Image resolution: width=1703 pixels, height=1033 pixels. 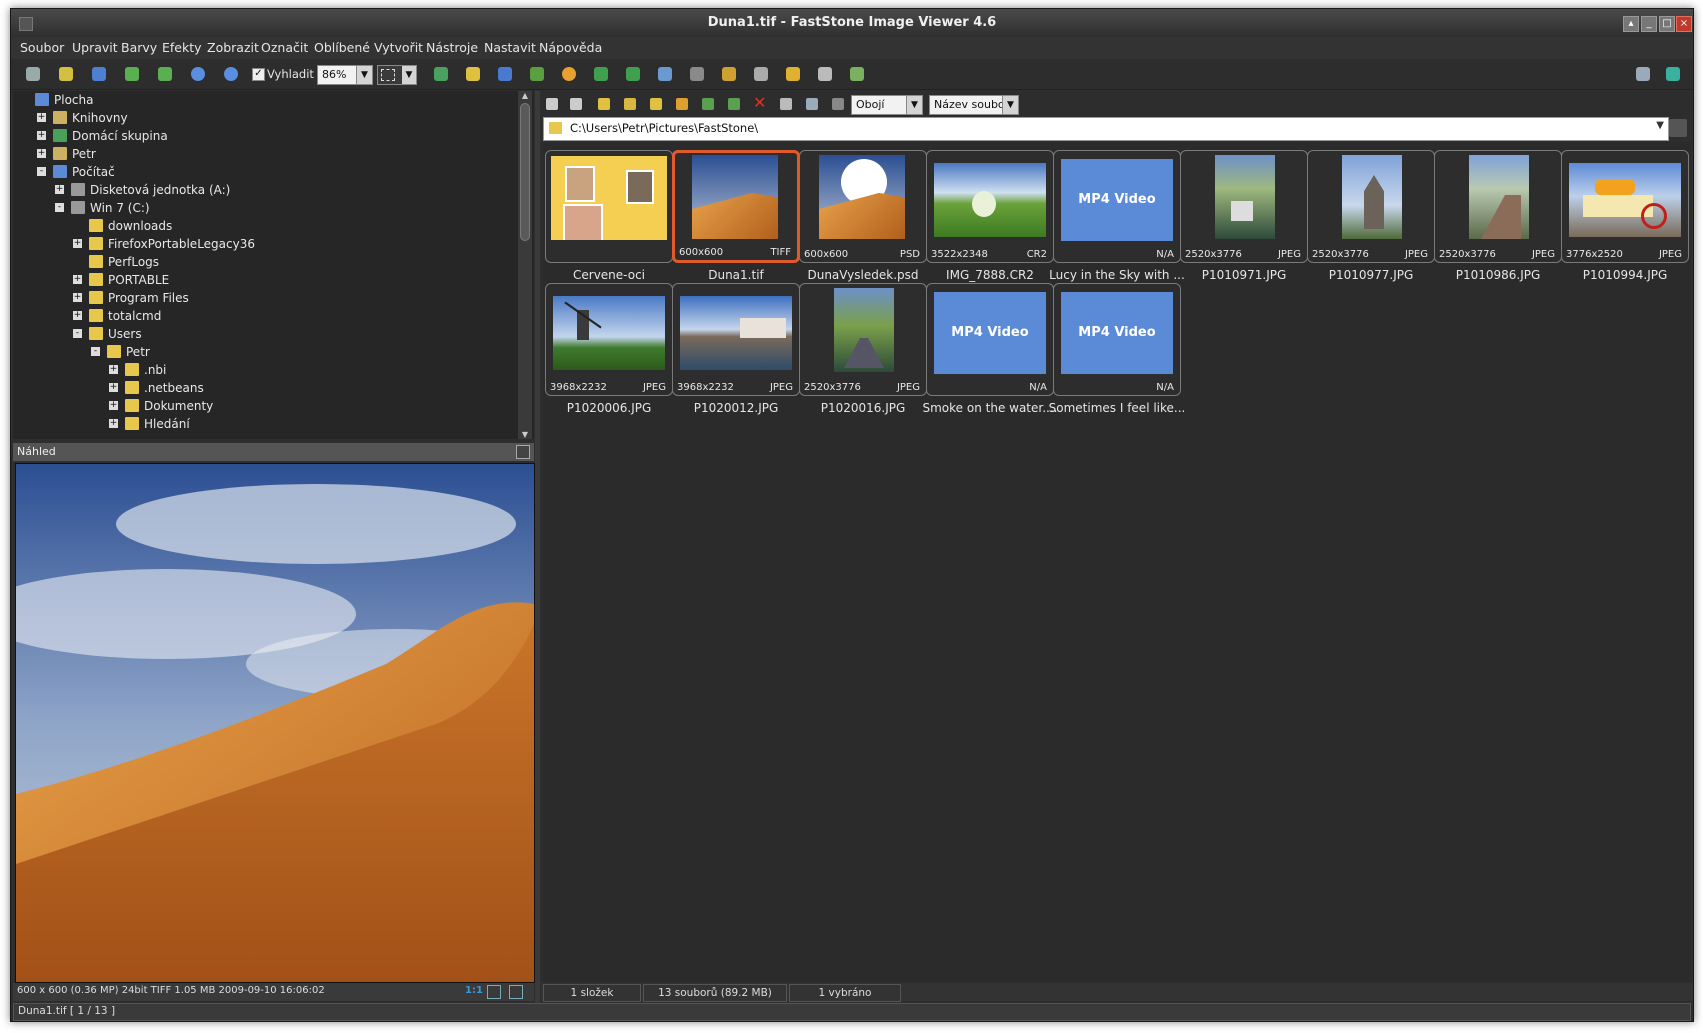 What do you see at coordinates (1660, 125) in the screenshot?
I see `chevron-down-icon: ▼` at bounding box center [1660, 125].